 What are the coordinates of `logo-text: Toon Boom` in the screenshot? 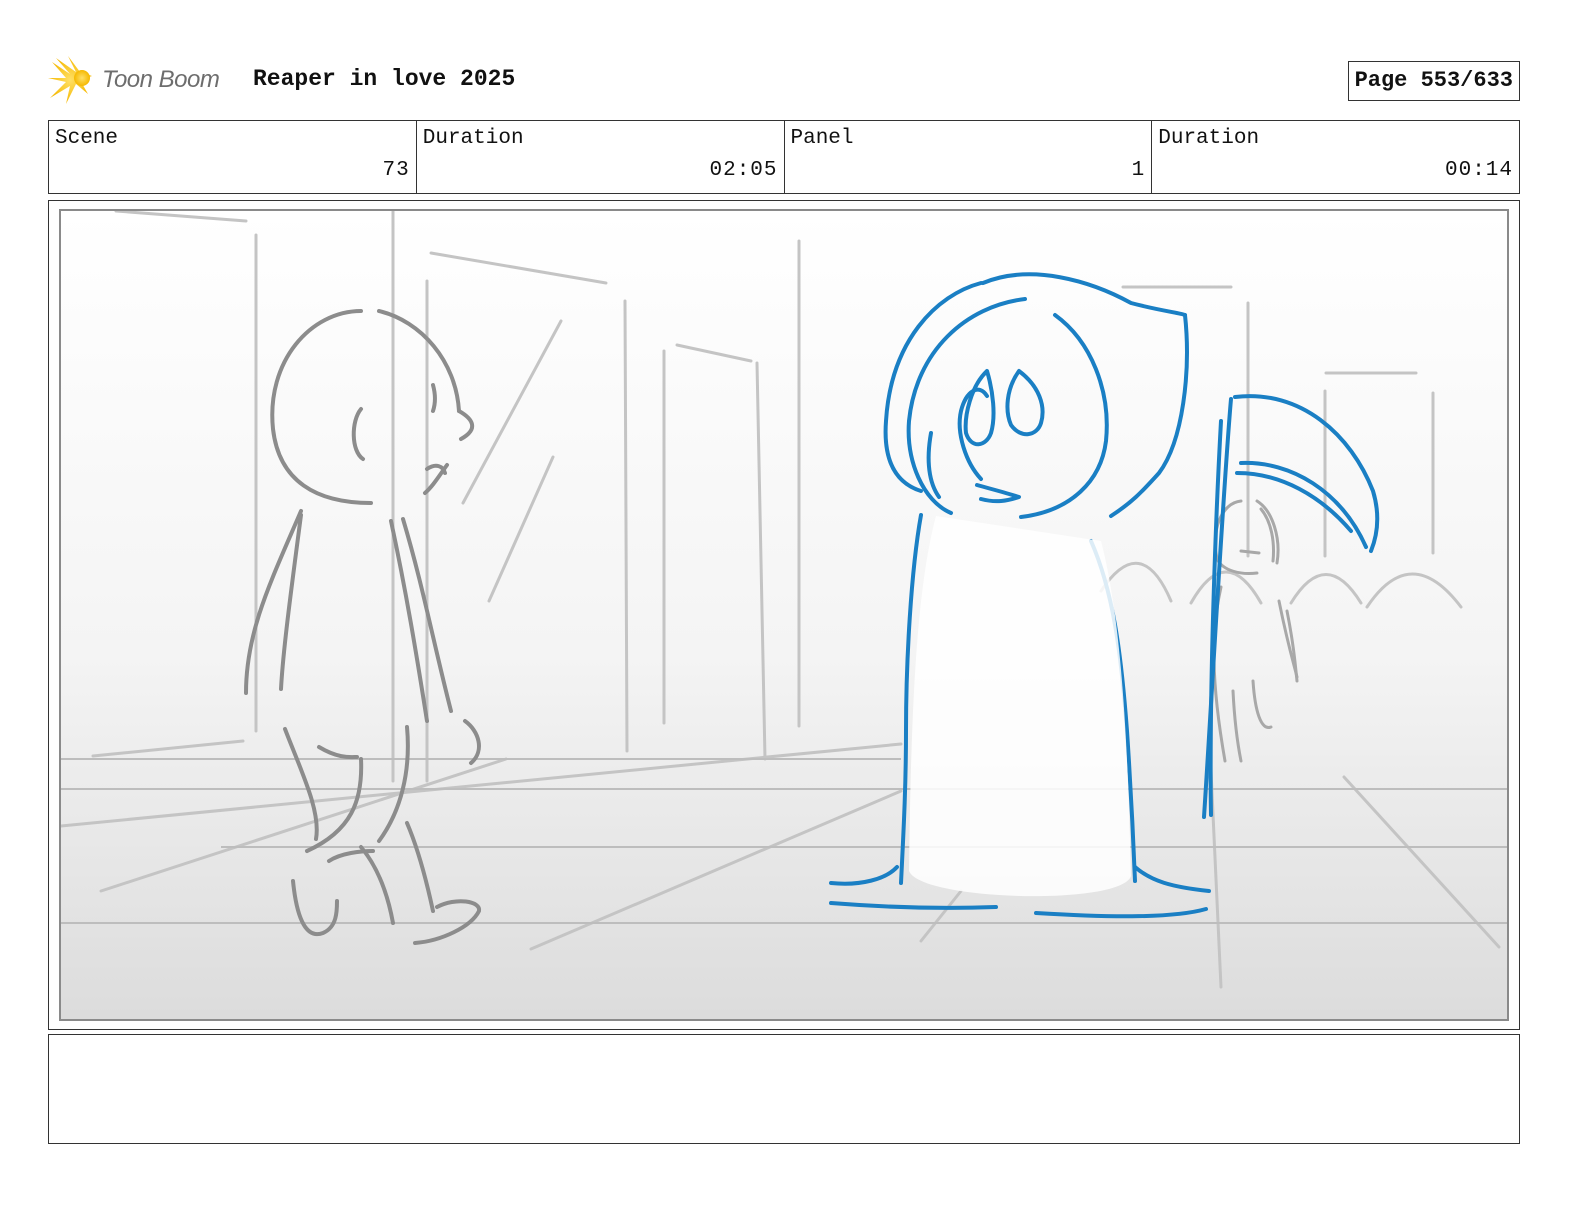 It's located at (161, 79).